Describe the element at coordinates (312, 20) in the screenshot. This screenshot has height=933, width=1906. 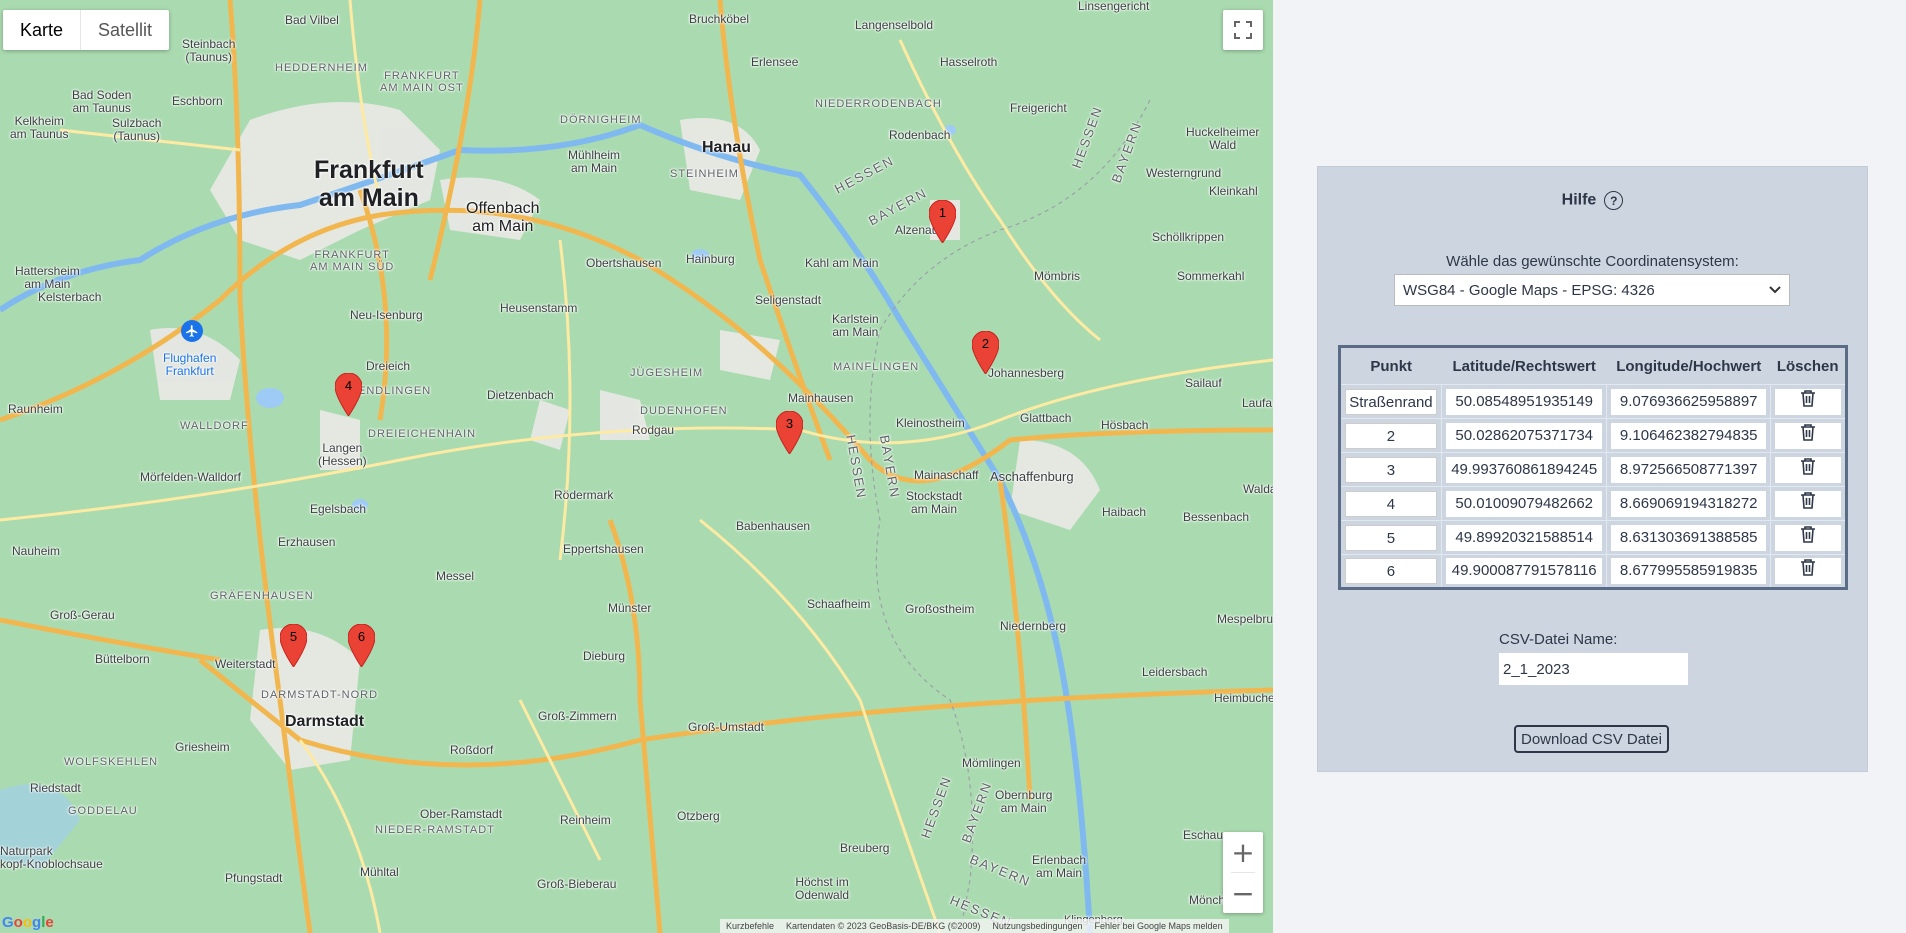
I see `map-label-bad-vilbel: Bad Vilbel` at that location.